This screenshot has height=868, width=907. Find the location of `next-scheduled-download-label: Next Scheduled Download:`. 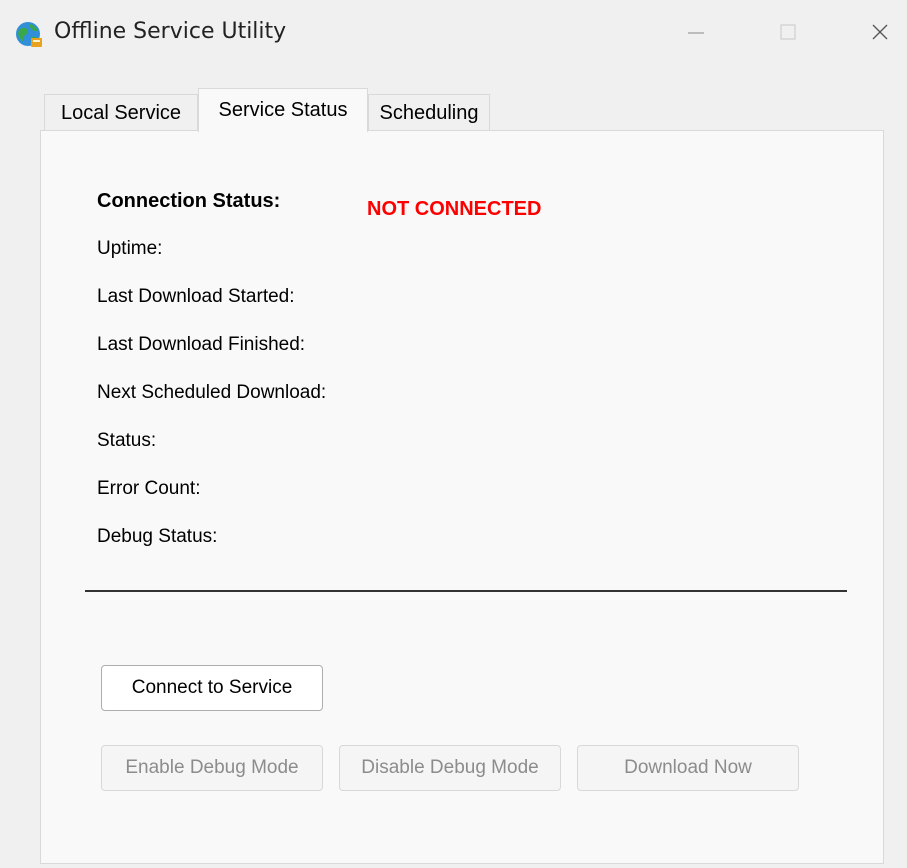

next-scheduled-download-label: Next Scheduled Download: is located at coordinates (212, 392).